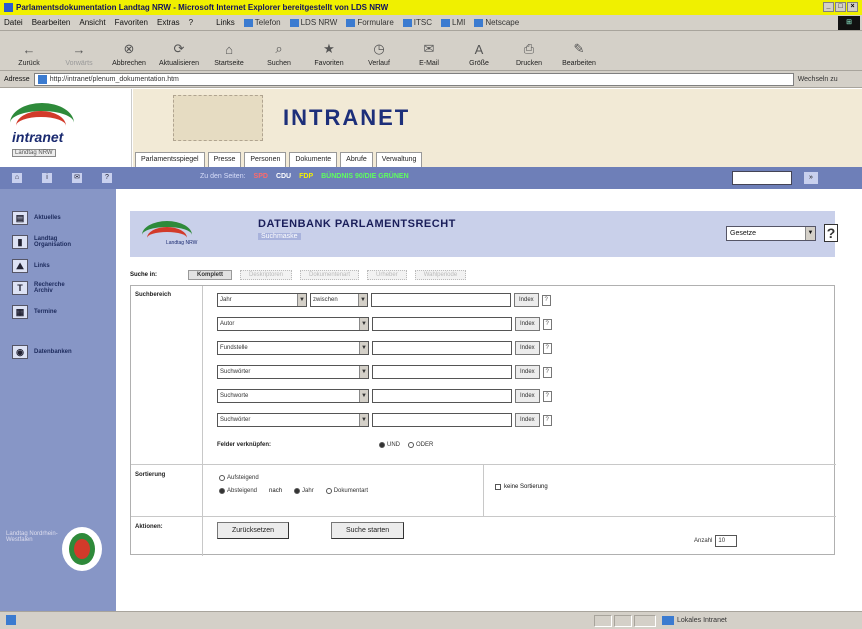  Describe the element at coordinates (339, 300) in the screenshot. I see `operator-select: zwischen ▼` at that location.